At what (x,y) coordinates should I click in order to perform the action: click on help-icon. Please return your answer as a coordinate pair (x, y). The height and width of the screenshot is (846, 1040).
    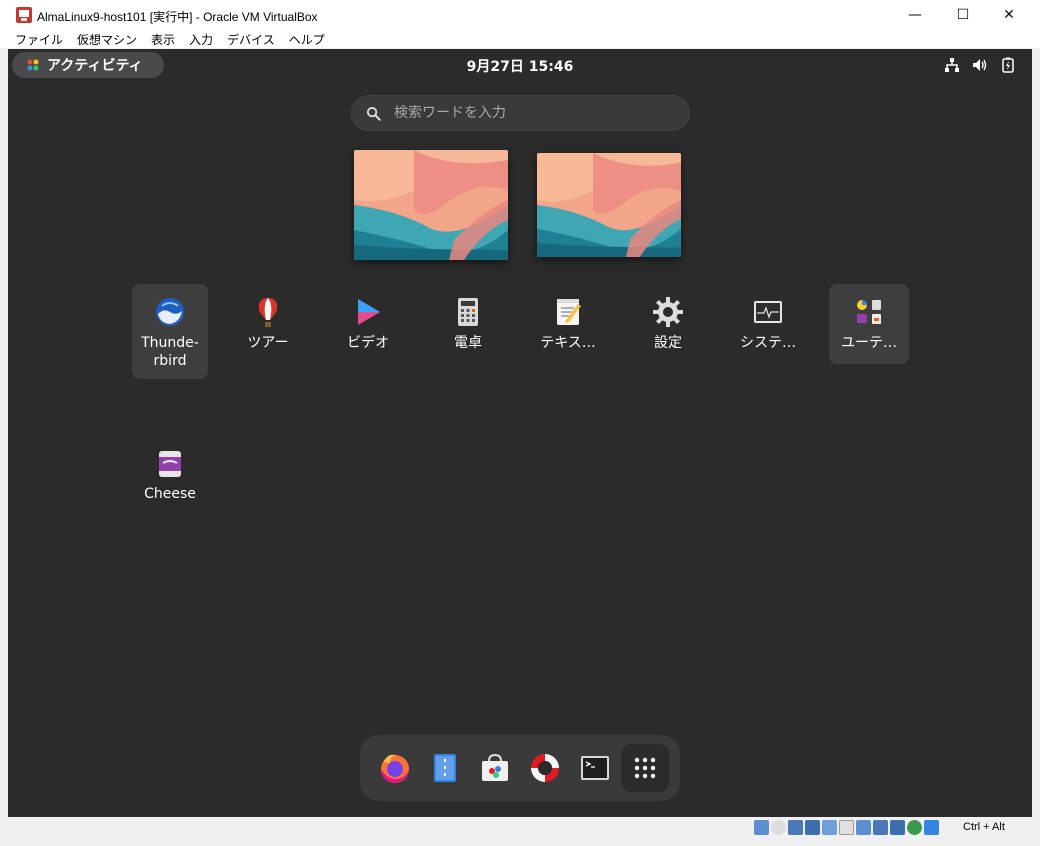
    Looking at the image, I should click on (545, 768).